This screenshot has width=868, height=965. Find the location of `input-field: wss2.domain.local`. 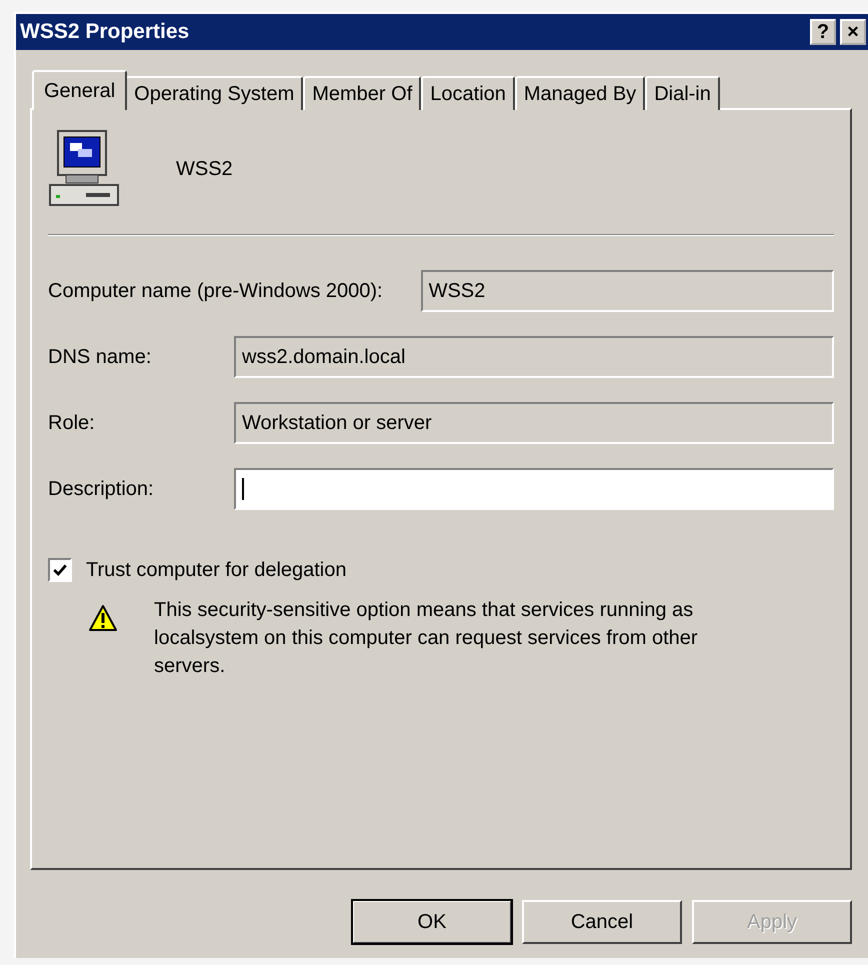

input-field: wss2.domain.local is located at coordinates (534, 357).